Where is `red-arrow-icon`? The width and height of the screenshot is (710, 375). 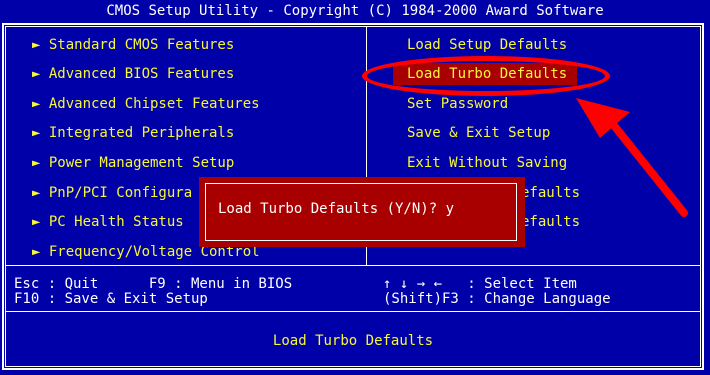 red-arrow-icon is located at coordinates (632, 157).